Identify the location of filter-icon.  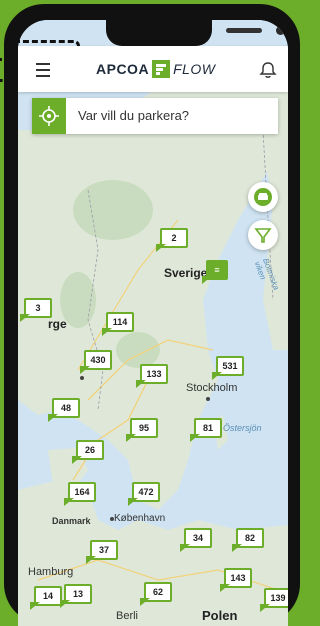
(263, 235).